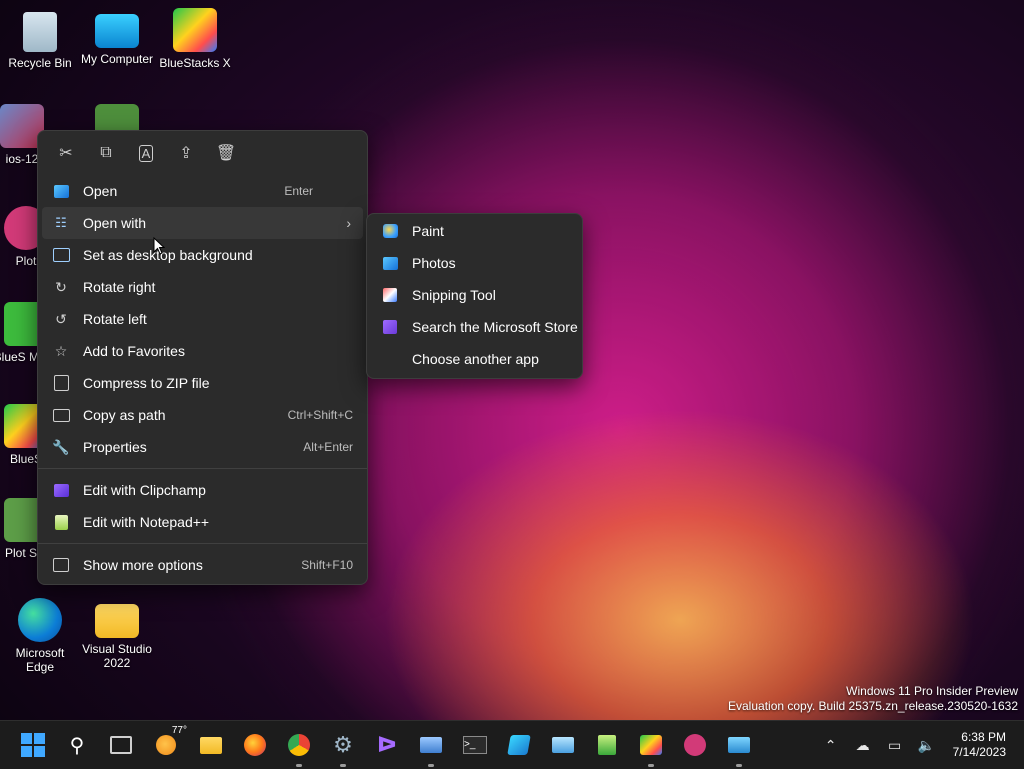 Image resolution: width=1024 pixels, height=769 pixels. Describe the element at coordinates (117, 59) in the screenshot. I see `desktop-icon-label: My Computer` at that location.